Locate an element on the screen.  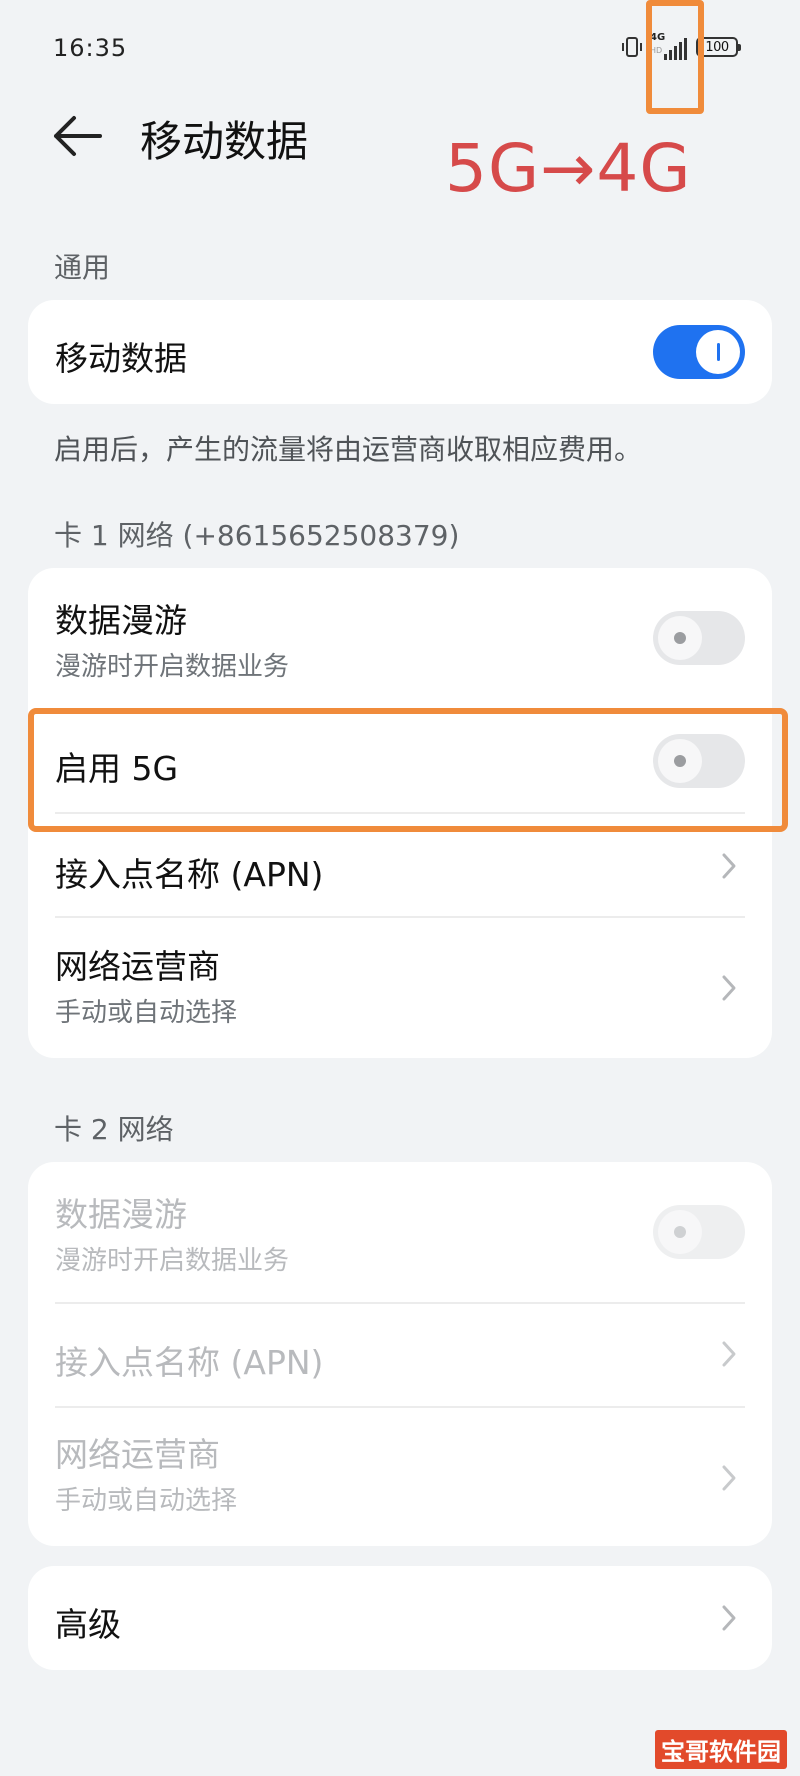
sim2-roaming-title: 数据漫游 is located at coordinates (121, 1214).